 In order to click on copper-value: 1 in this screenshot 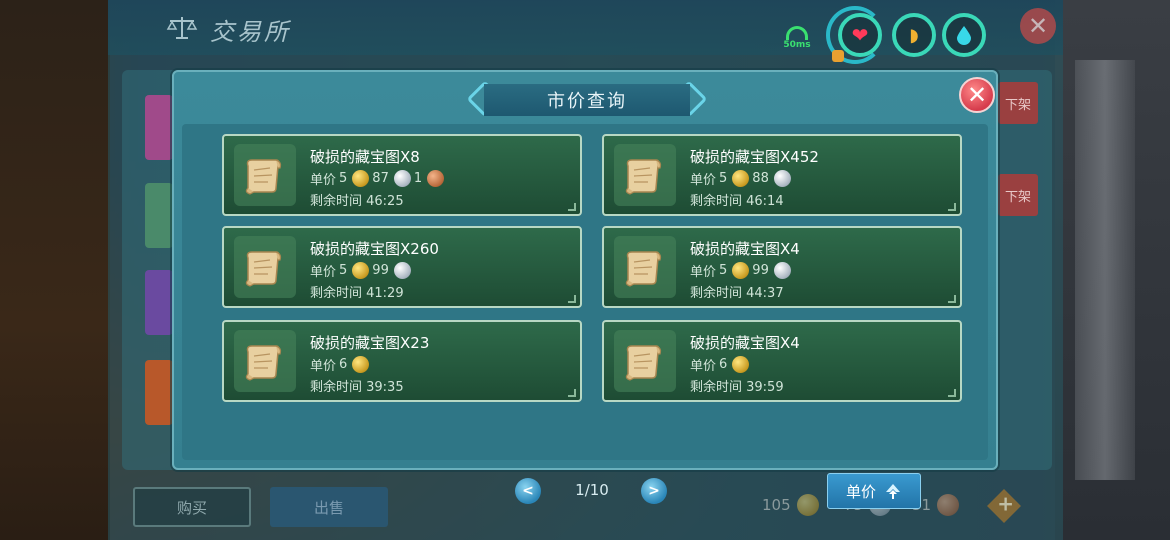, I will do `click(418, 178)`.